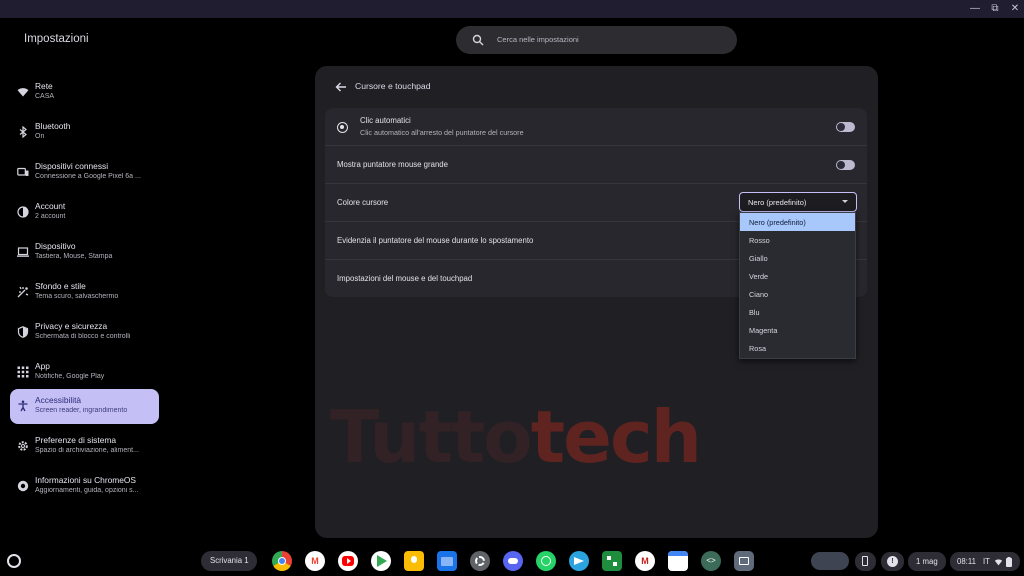  Describe the element at coordinates (797, 312) in the screenshot. I see `cursor-color-option: Blu` at that location.